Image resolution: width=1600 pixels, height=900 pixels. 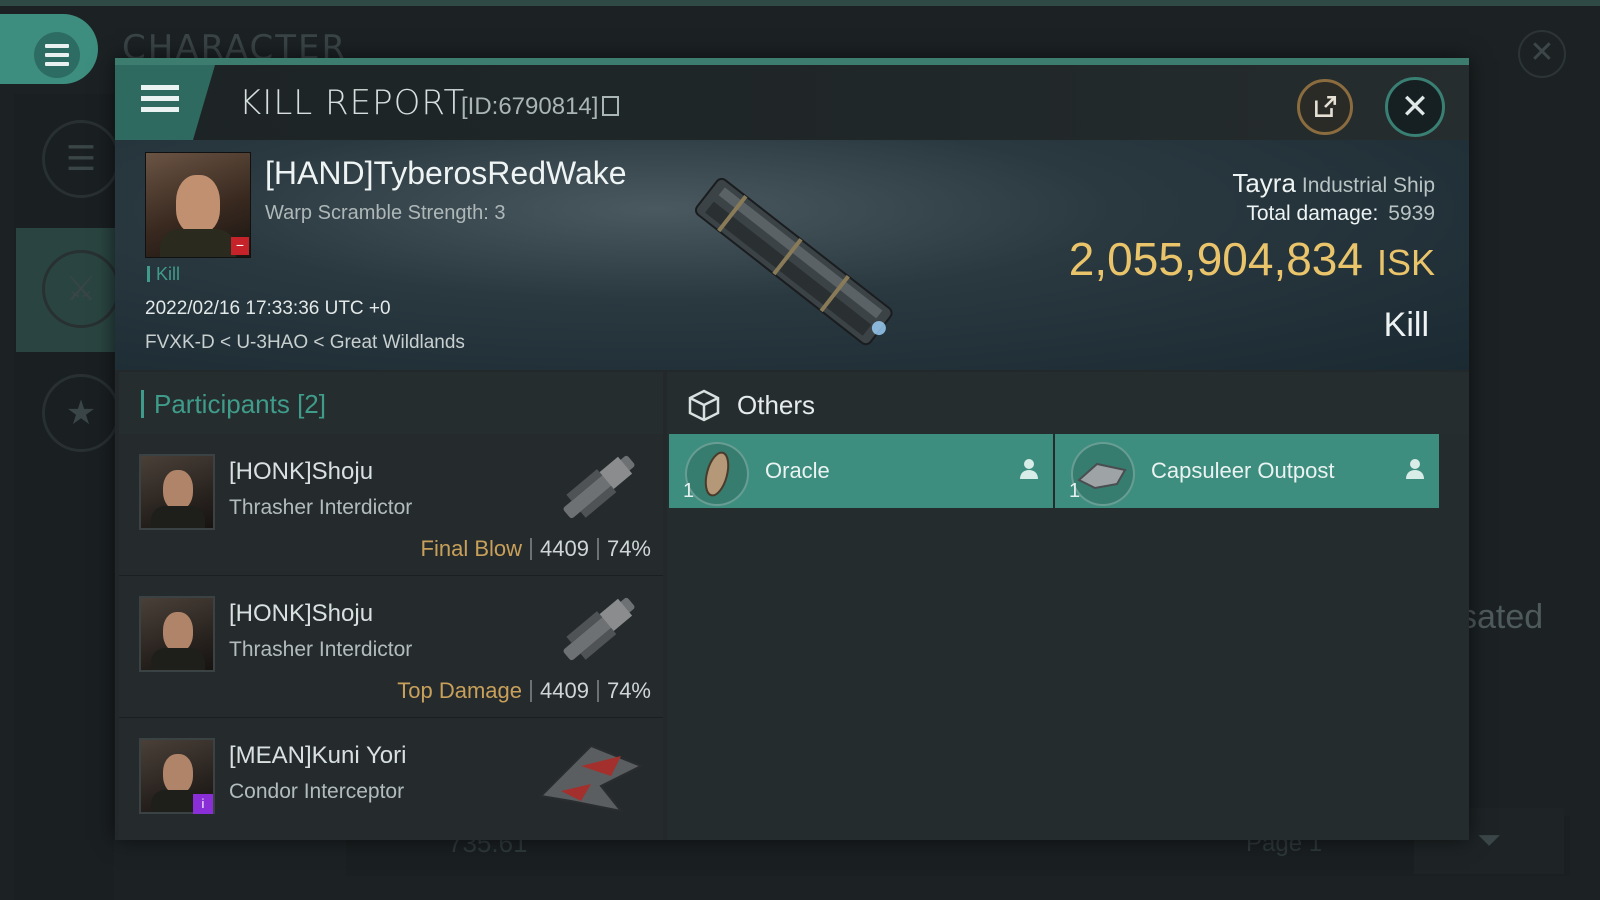 What do you see at coordinates (240, 246) in the screenshot?
I see `standing-badge: −` at bounding box center [240, 246].